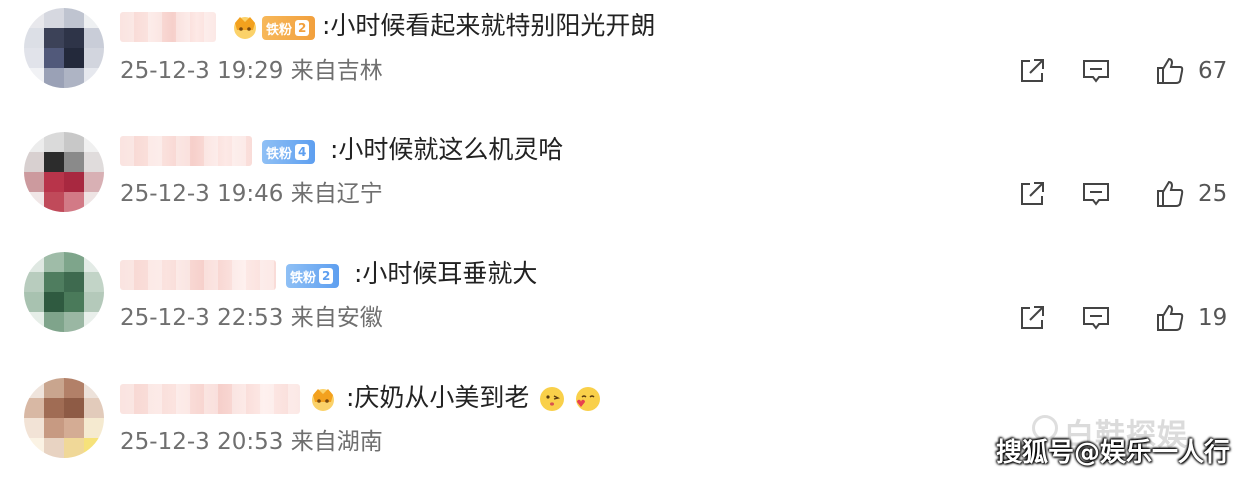 The image size is (1242, 492). Describe the element at coordinates (489, 25) in the screenshot. I see `comment-text: :小时候看起来就特别阳光开朗` at that location.